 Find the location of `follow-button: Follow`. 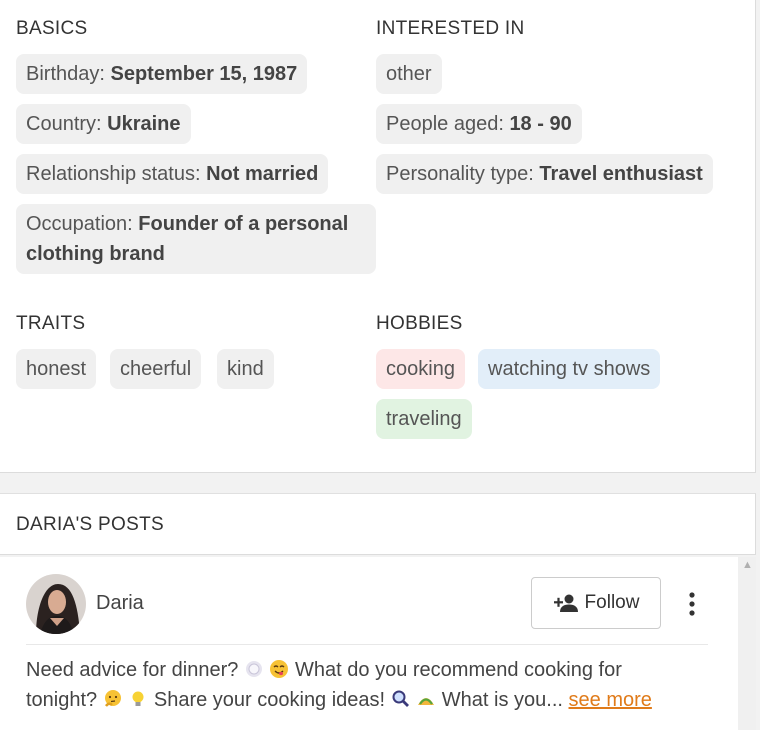

follow-button: Follow is located at coordinates (596, 603).